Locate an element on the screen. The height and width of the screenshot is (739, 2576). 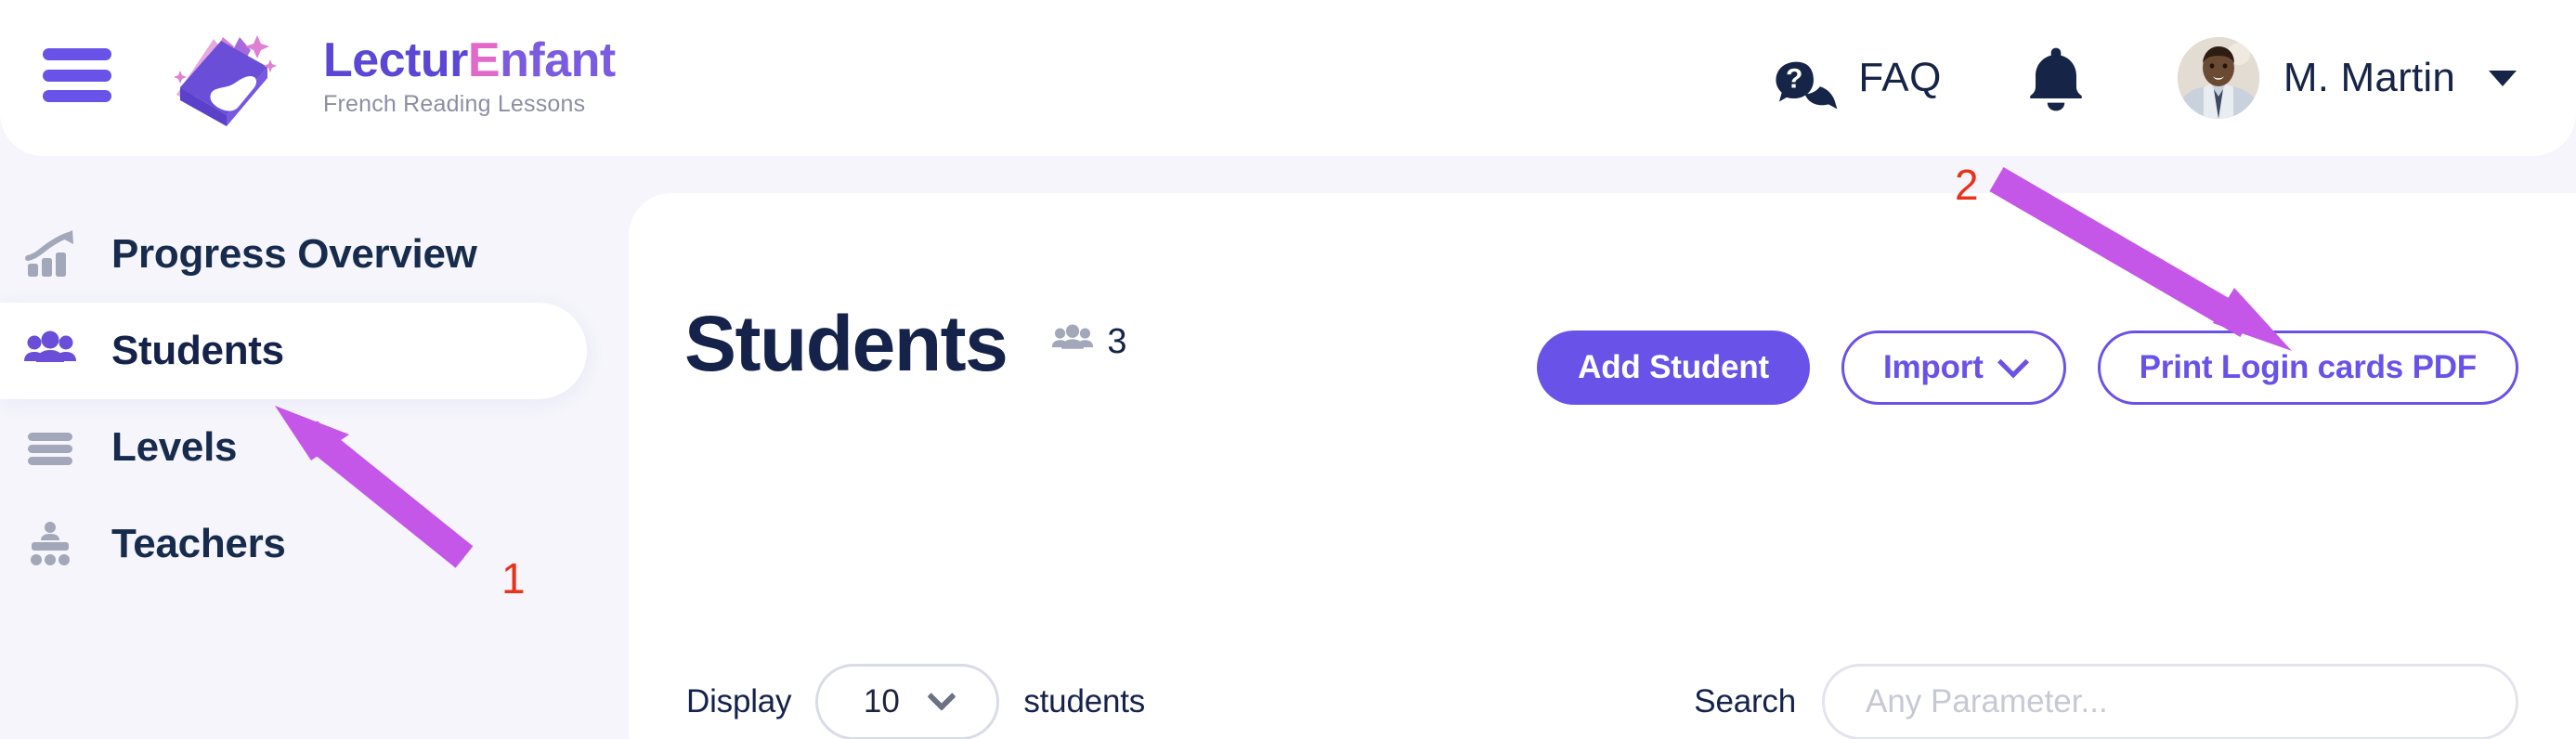
sidebar-item-label: Students is located at coordinates (197, 351).